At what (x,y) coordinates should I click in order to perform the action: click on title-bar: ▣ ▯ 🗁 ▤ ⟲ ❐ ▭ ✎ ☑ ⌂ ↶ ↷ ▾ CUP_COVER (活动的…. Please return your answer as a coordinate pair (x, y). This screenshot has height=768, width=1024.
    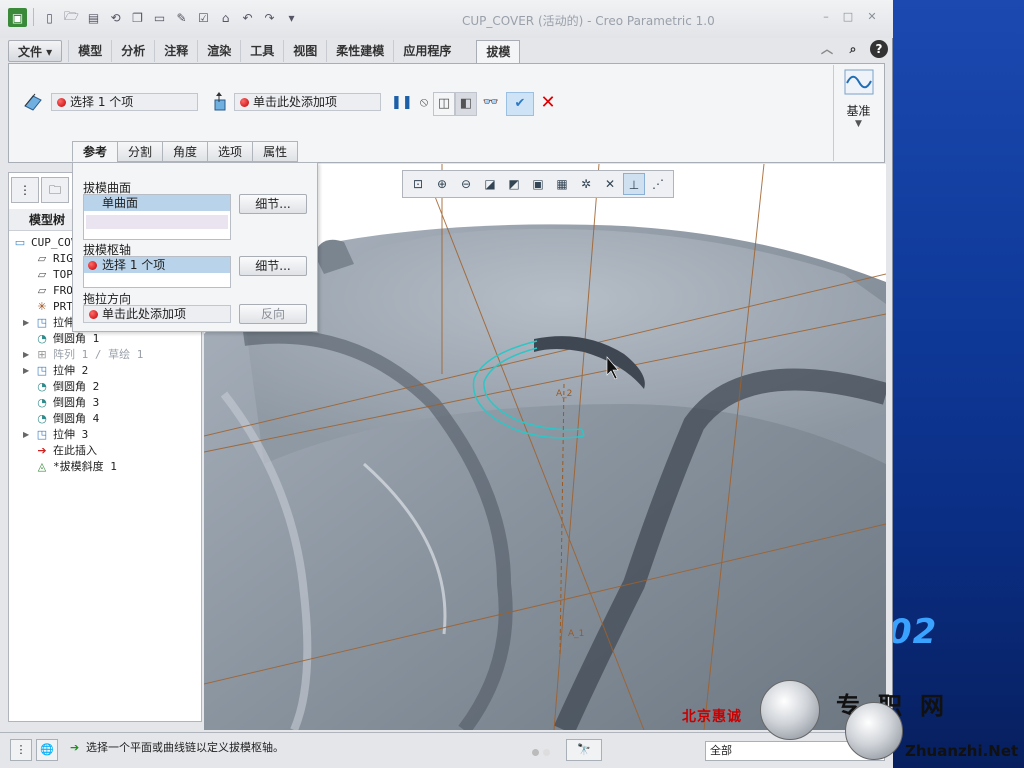
    Looking at the image, I should click on (446, 19).